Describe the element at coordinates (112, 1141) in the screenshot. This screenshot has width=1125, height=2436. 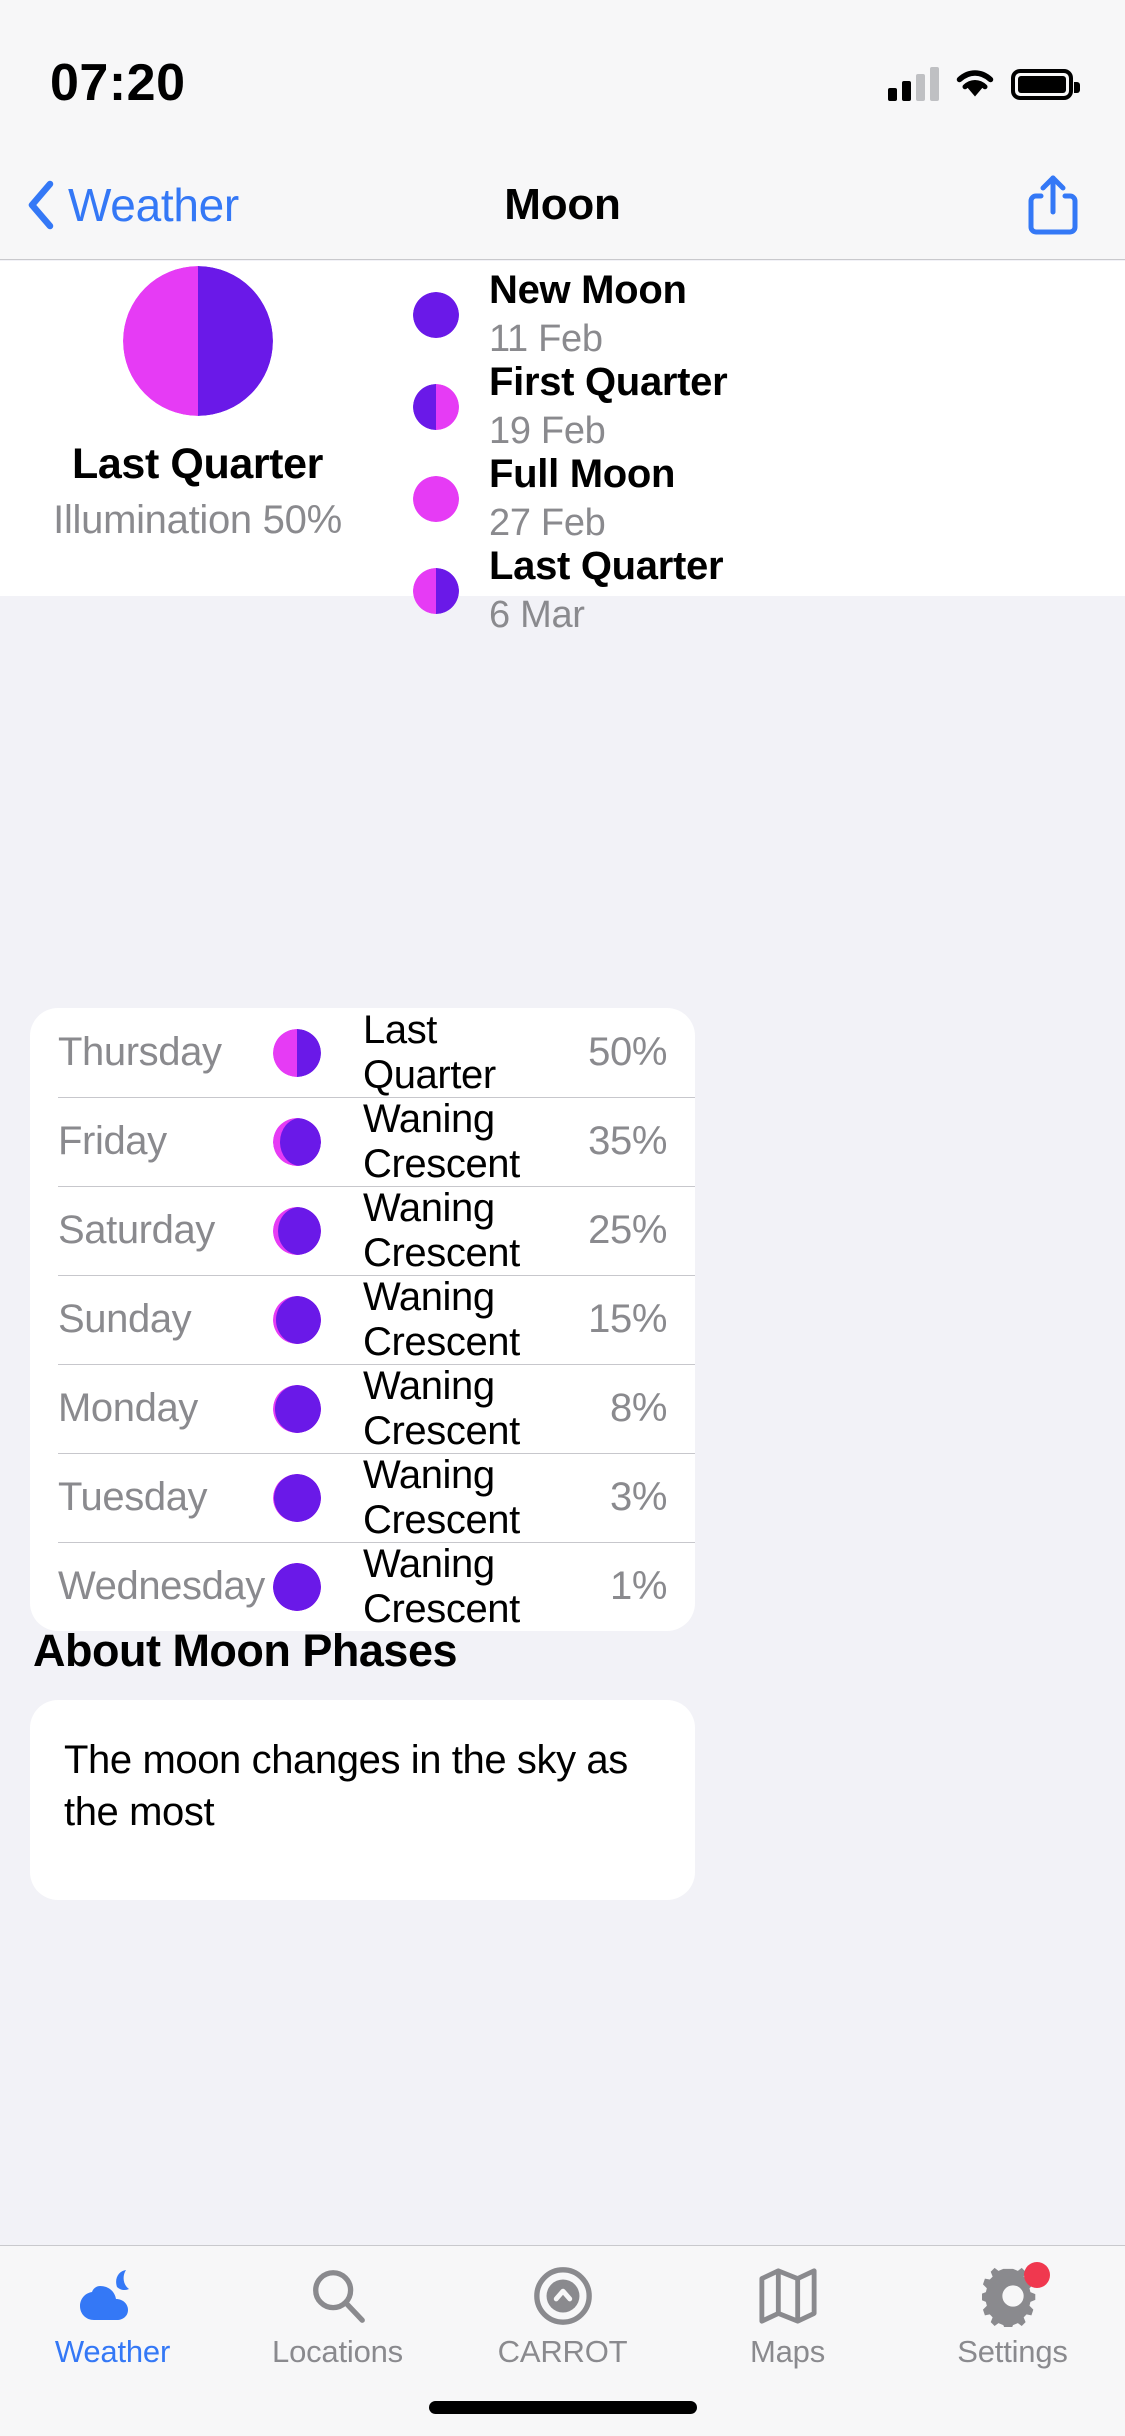
I see `row-day: Friday` at that location.